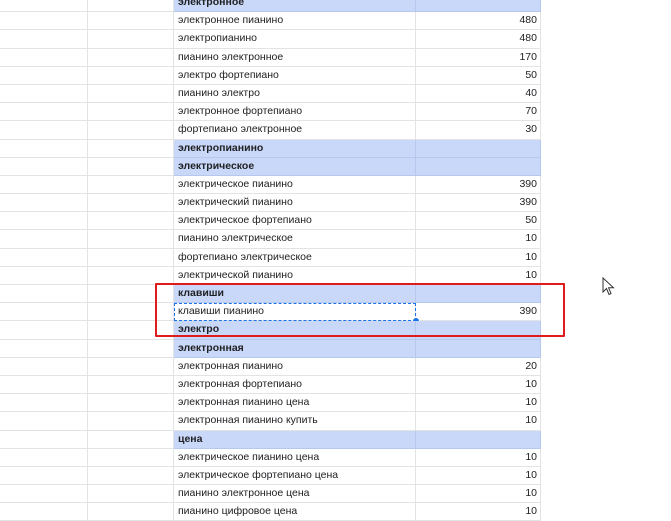 This screenshot has width=671, height=521. What do you see at coordinates (335, 203) in the screenshot?
I see `table-row: электрический пианино 390` at bounding box center [335, 203].